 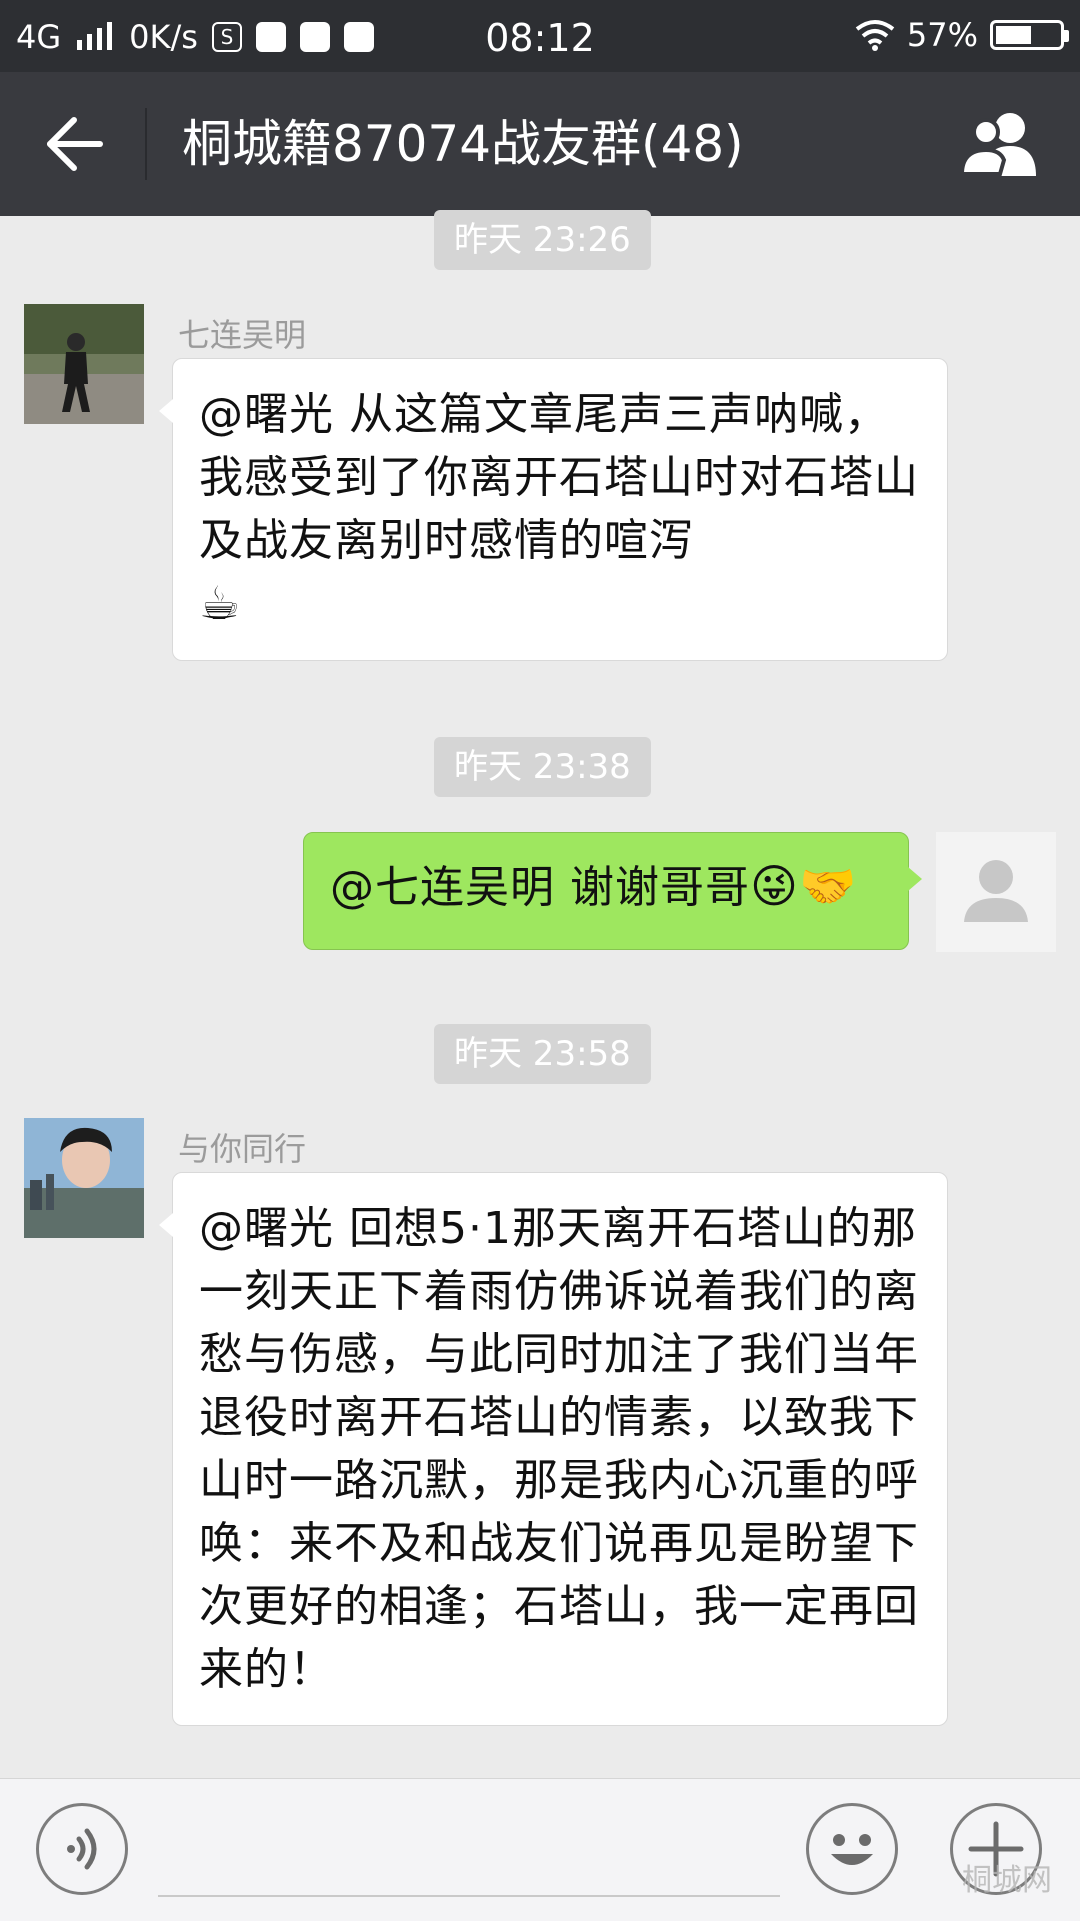 What do you see at coordinates (1013, 35) in the screenshot?
I see `battery-fill` at bounding box center [1013, 35].